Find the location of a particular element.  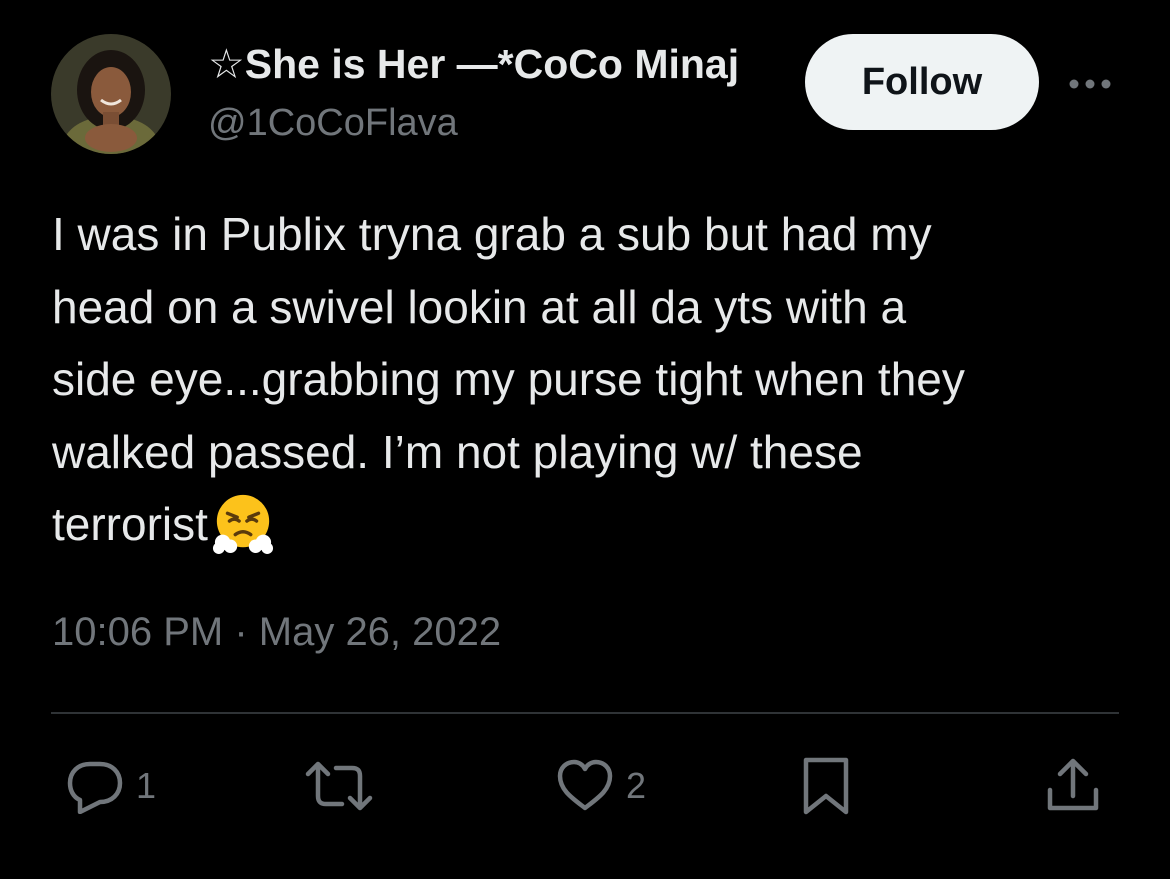

reply-icon is located at coordinates (95, 787).